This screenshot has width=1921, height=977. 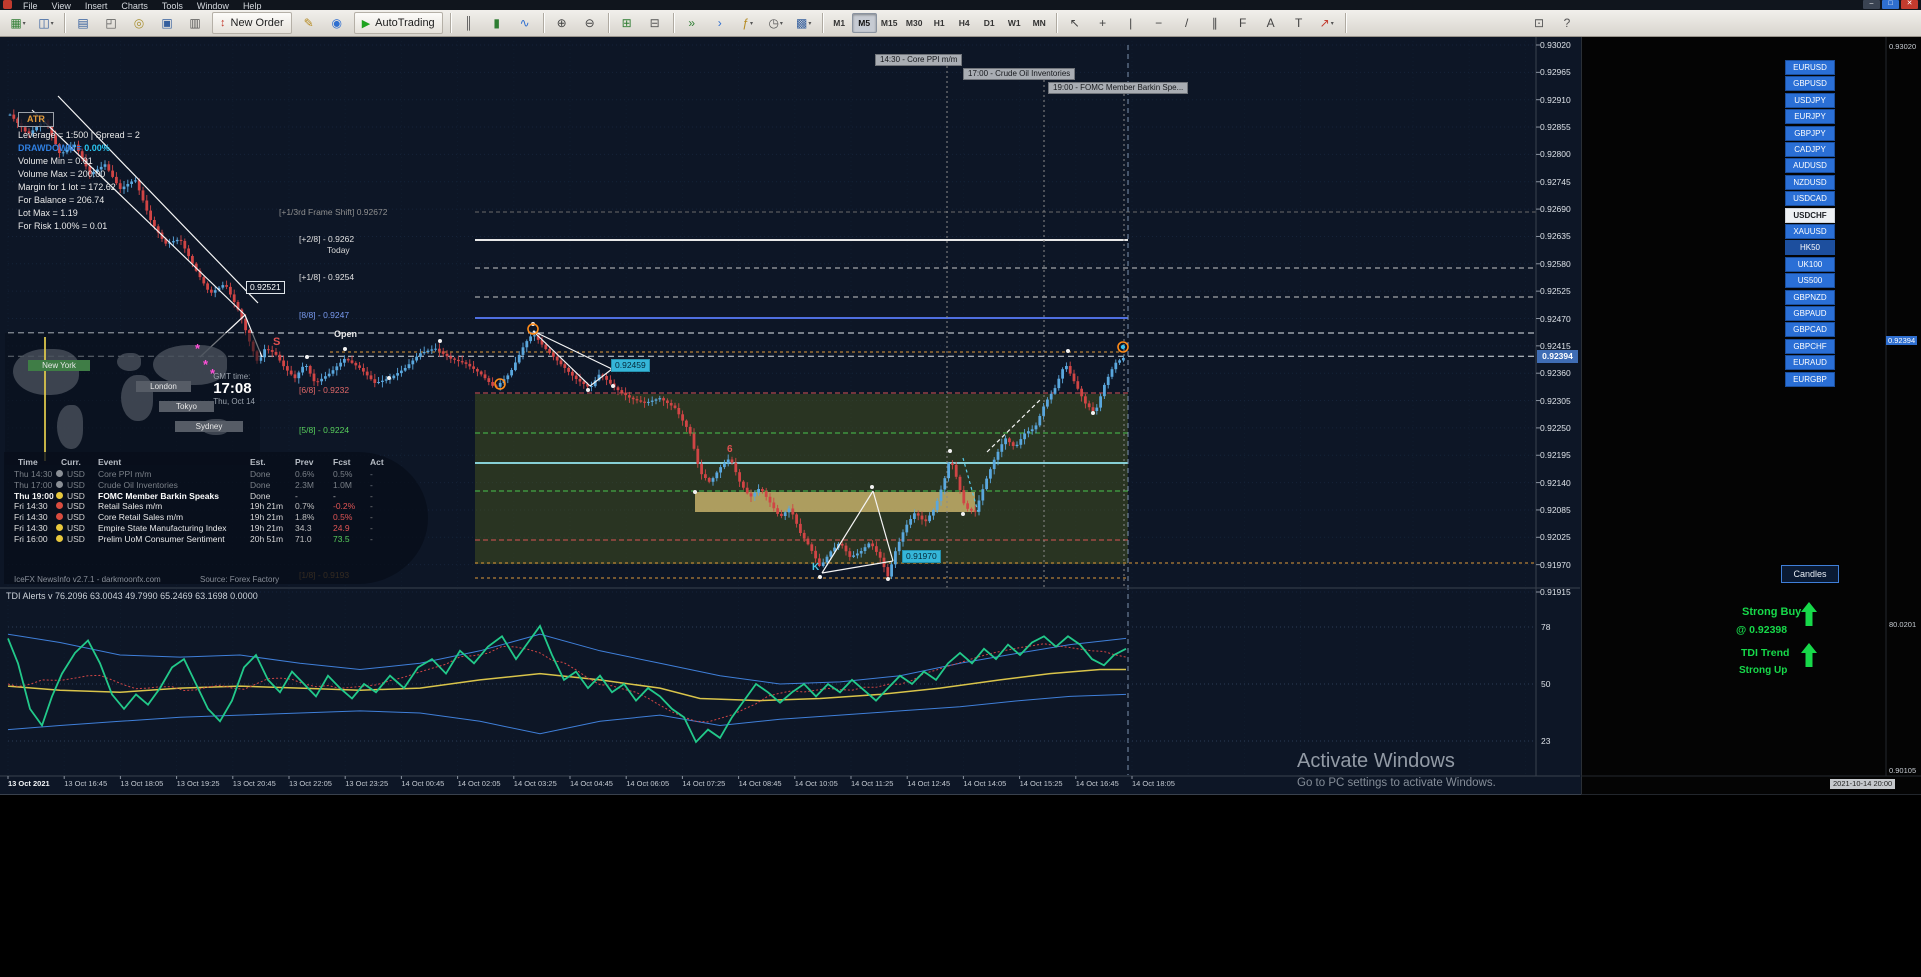 I want to click on new-chart-icon: ▦ ▾, so click(x=18, y=23).